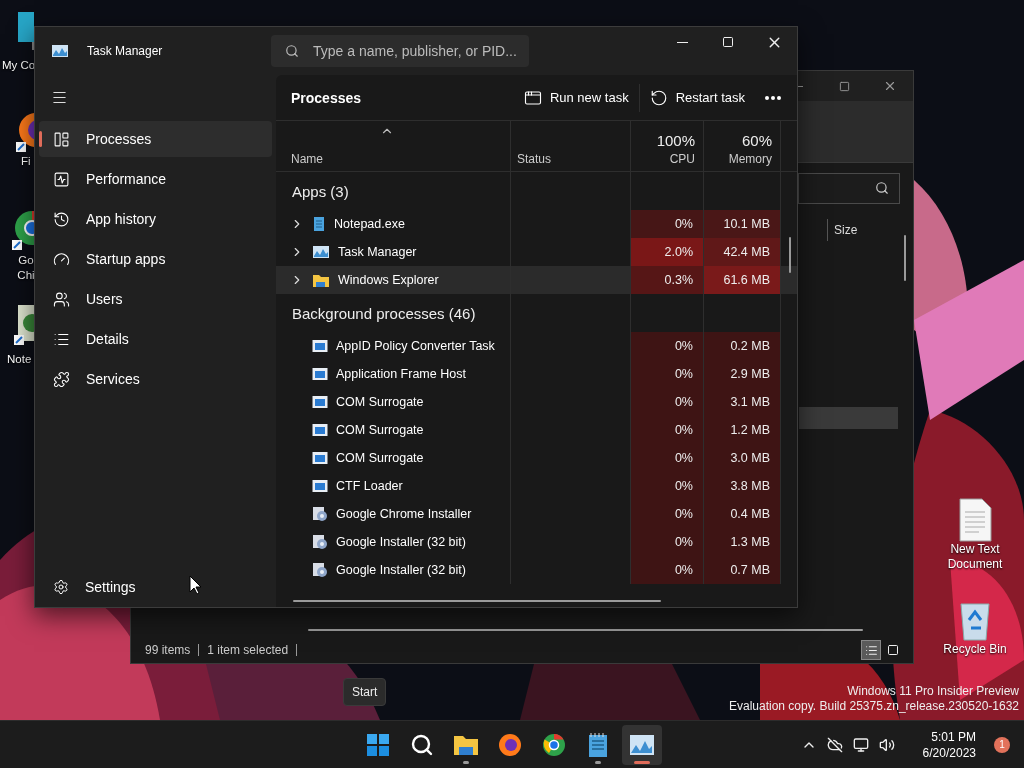  What do you see at coordinates (321, 280) in the screenshot?
I see `folder-icon` at bounding box center [321, 280].